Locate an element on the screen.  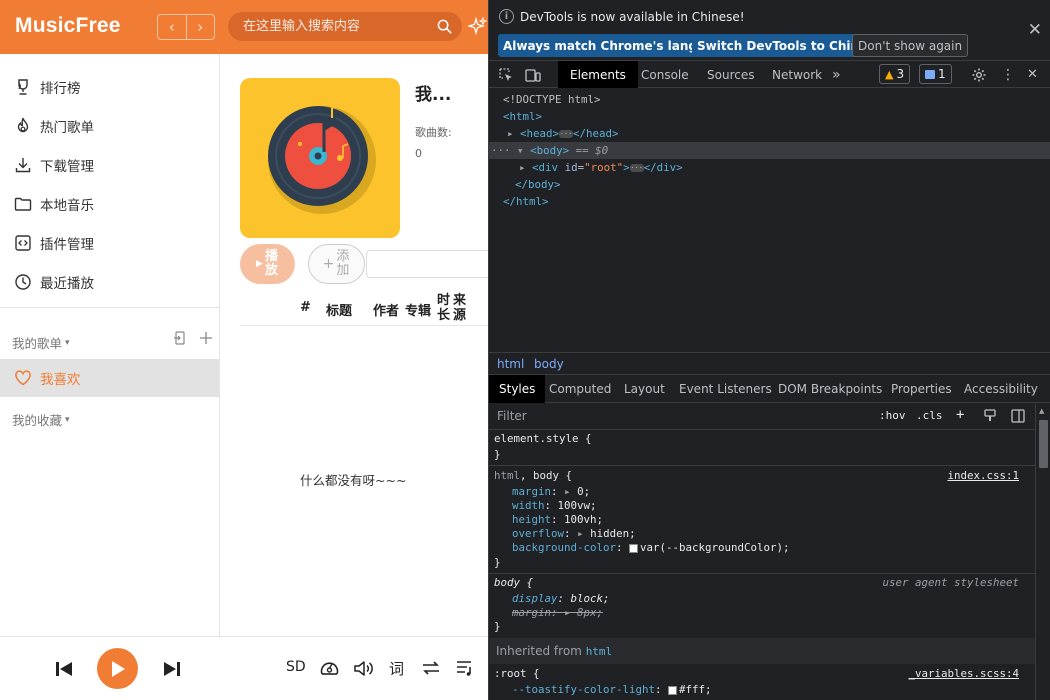
css-prop-height: height: 100vh; is located at coordinates (557, 520).